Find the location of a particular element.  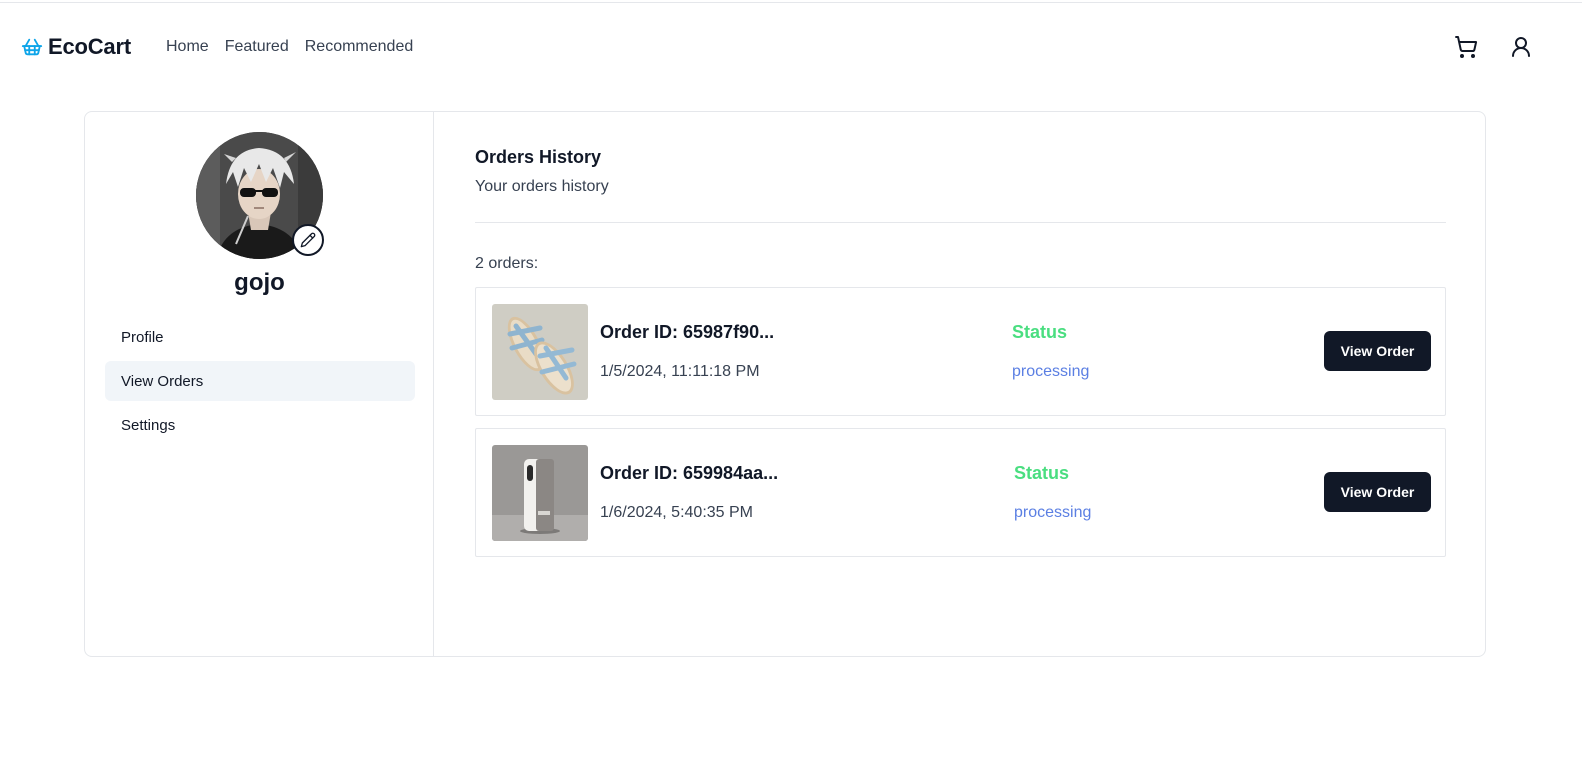

sandals-image is located at coordinates (540, 352).